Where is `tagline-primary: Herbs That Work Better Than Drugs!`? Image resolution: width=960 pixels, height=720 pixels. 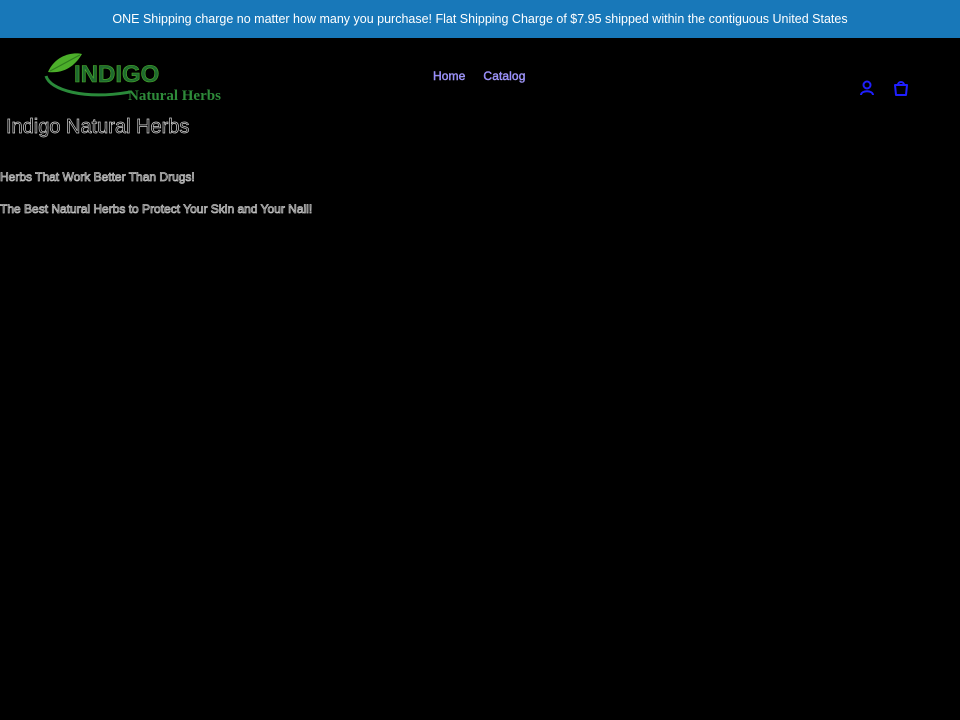
tagline-primary: Herbs That Work Better Than Drugs! is located at coordinates (97, 177).